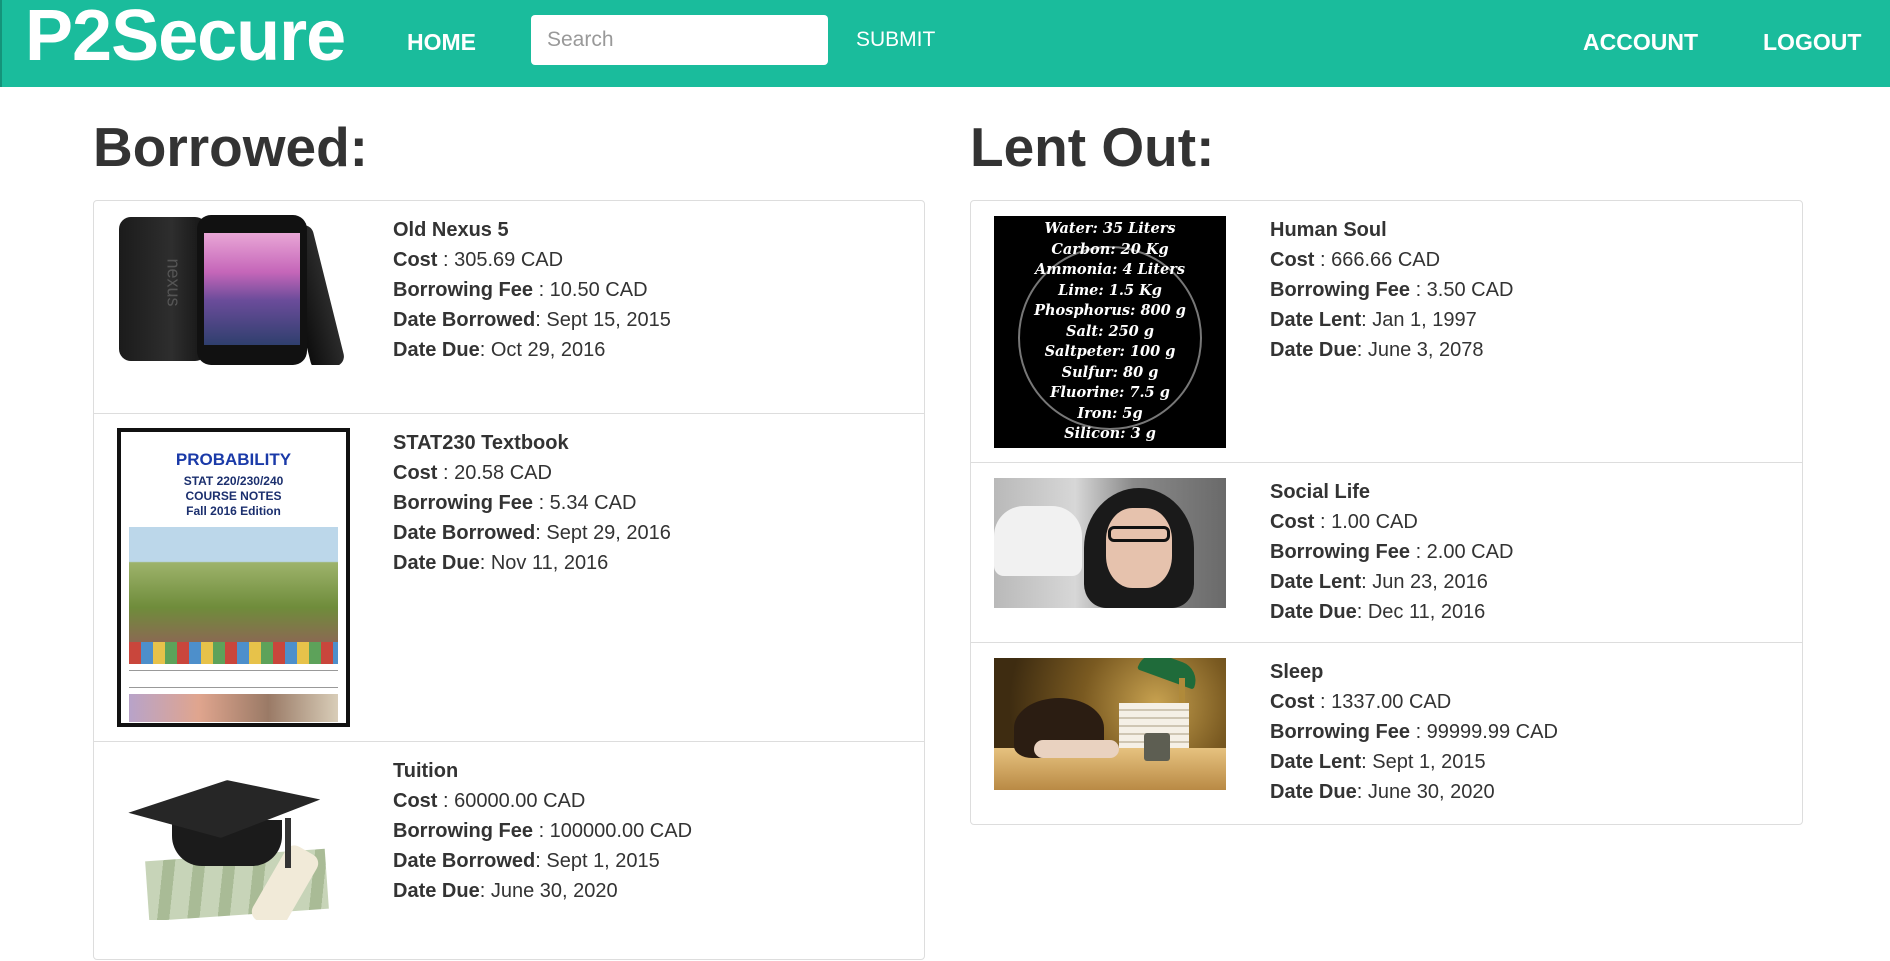 The width and height of the screenshot is (1890, 961). I want to click on item-name: STAT230 Textbook, so click(481, 443).